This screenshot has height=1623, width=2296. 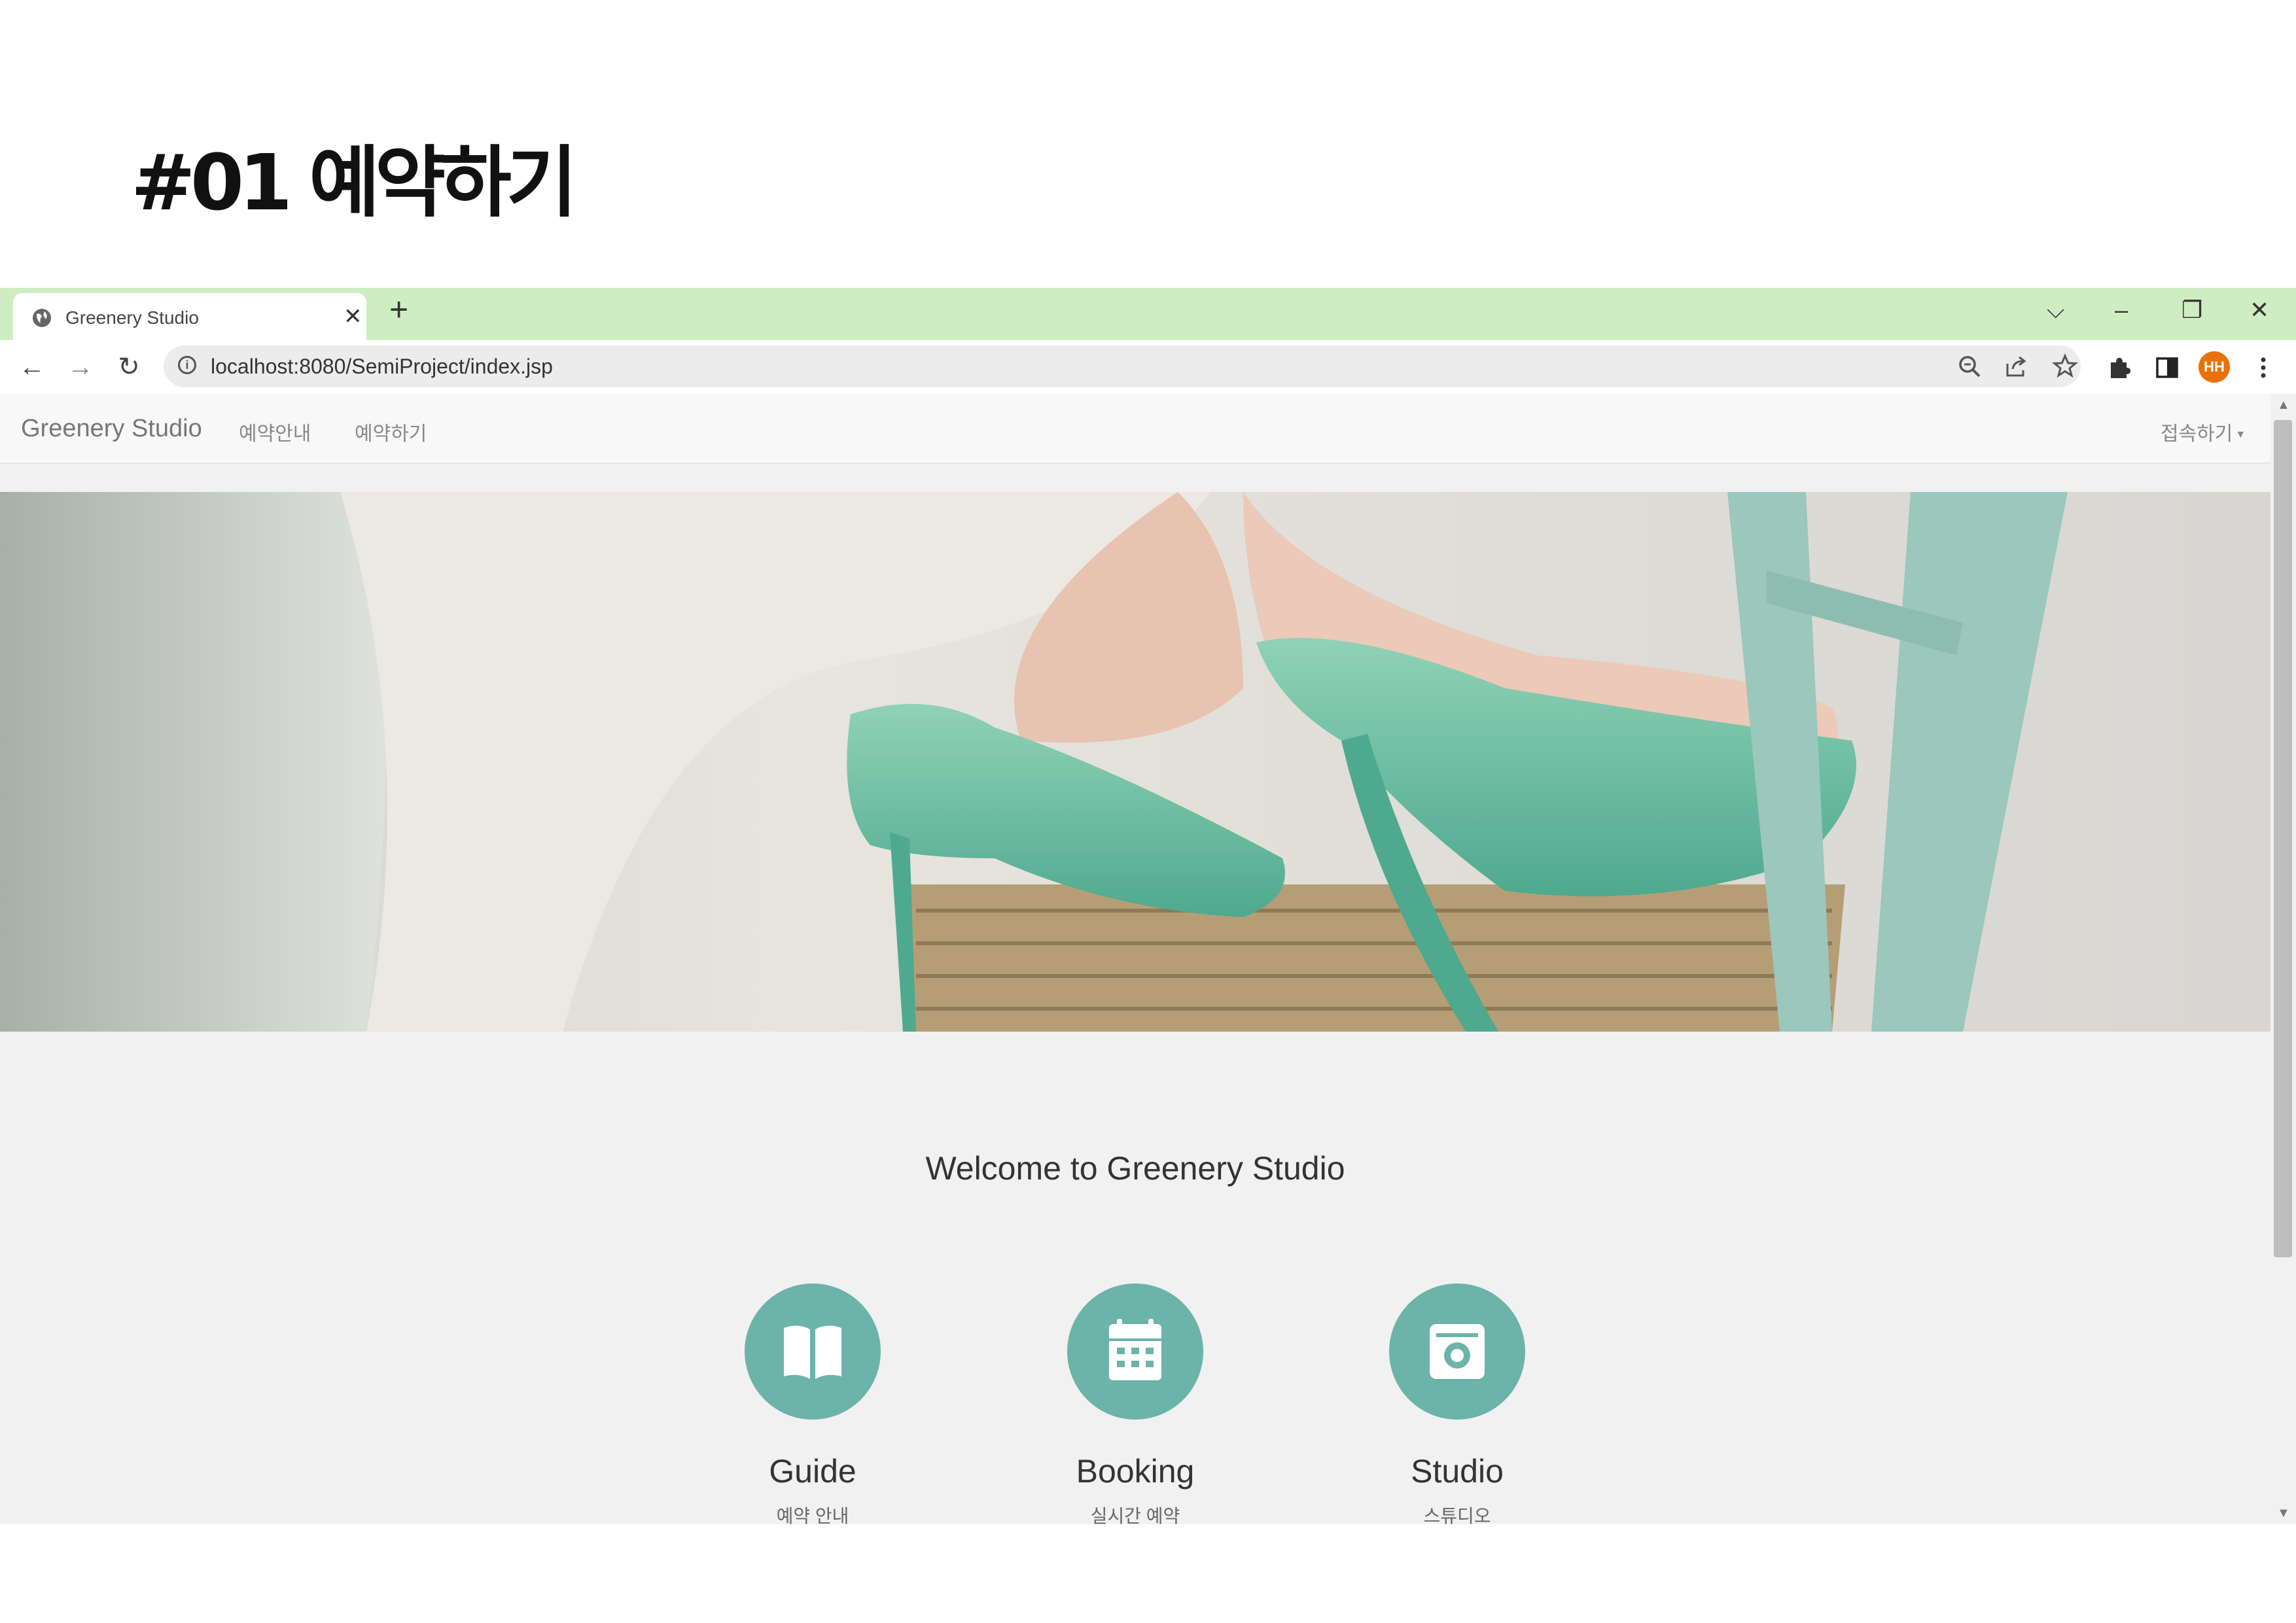 I want to click on calendar-icon, so click(x=1135, y=1349).